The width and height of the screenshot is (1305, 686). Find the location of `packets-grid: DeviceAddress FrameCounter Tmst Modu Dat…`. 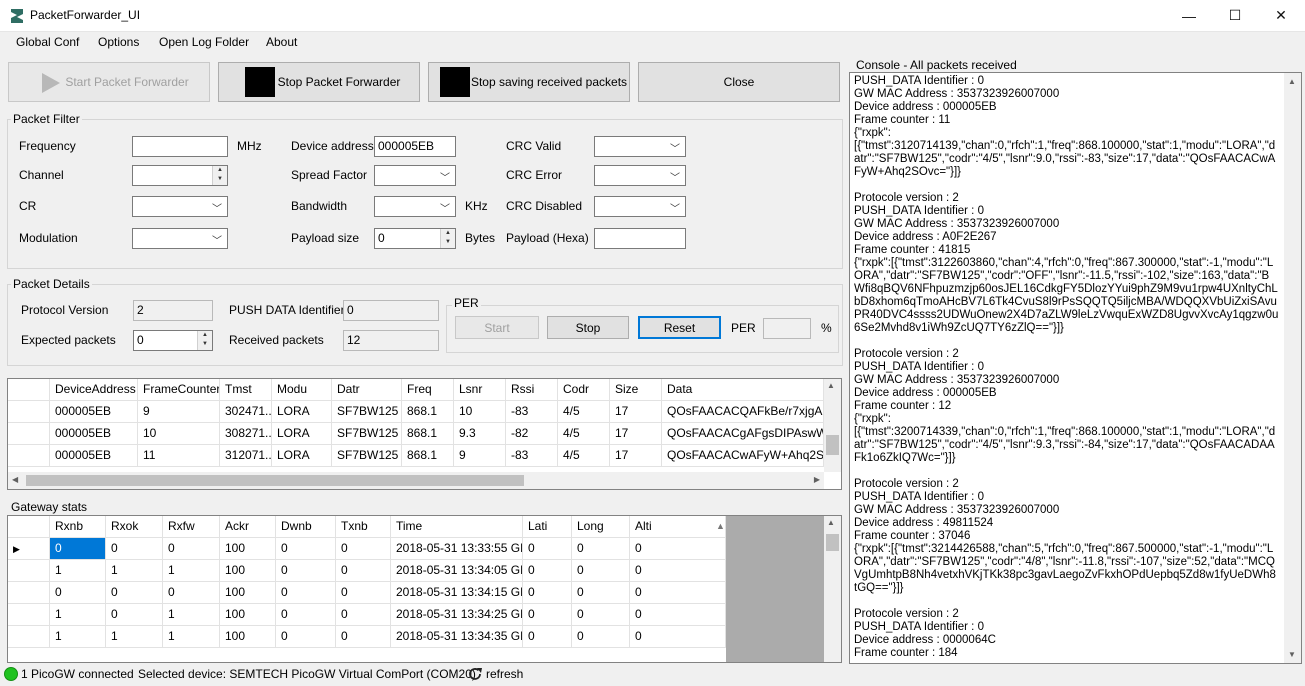

packets-grid: DeviceAddress FrameCounter Tmst Modu Dat… is located at coordinates (424, 434).